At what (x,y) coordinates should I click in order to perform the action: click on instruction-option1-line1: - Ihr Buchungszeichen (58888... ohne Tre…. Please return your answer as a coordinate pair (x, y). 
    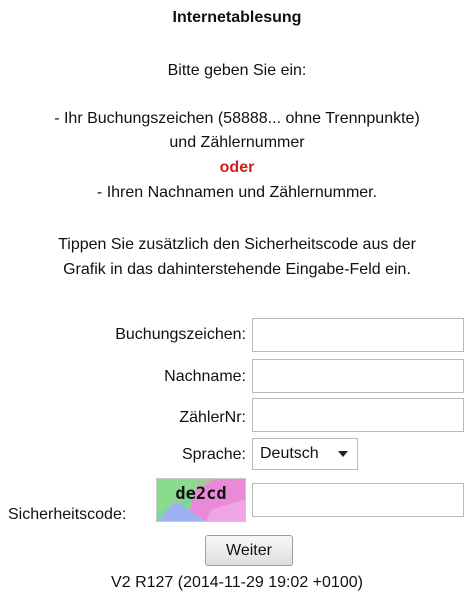
    Looking at the image, I should click on (237, 118).